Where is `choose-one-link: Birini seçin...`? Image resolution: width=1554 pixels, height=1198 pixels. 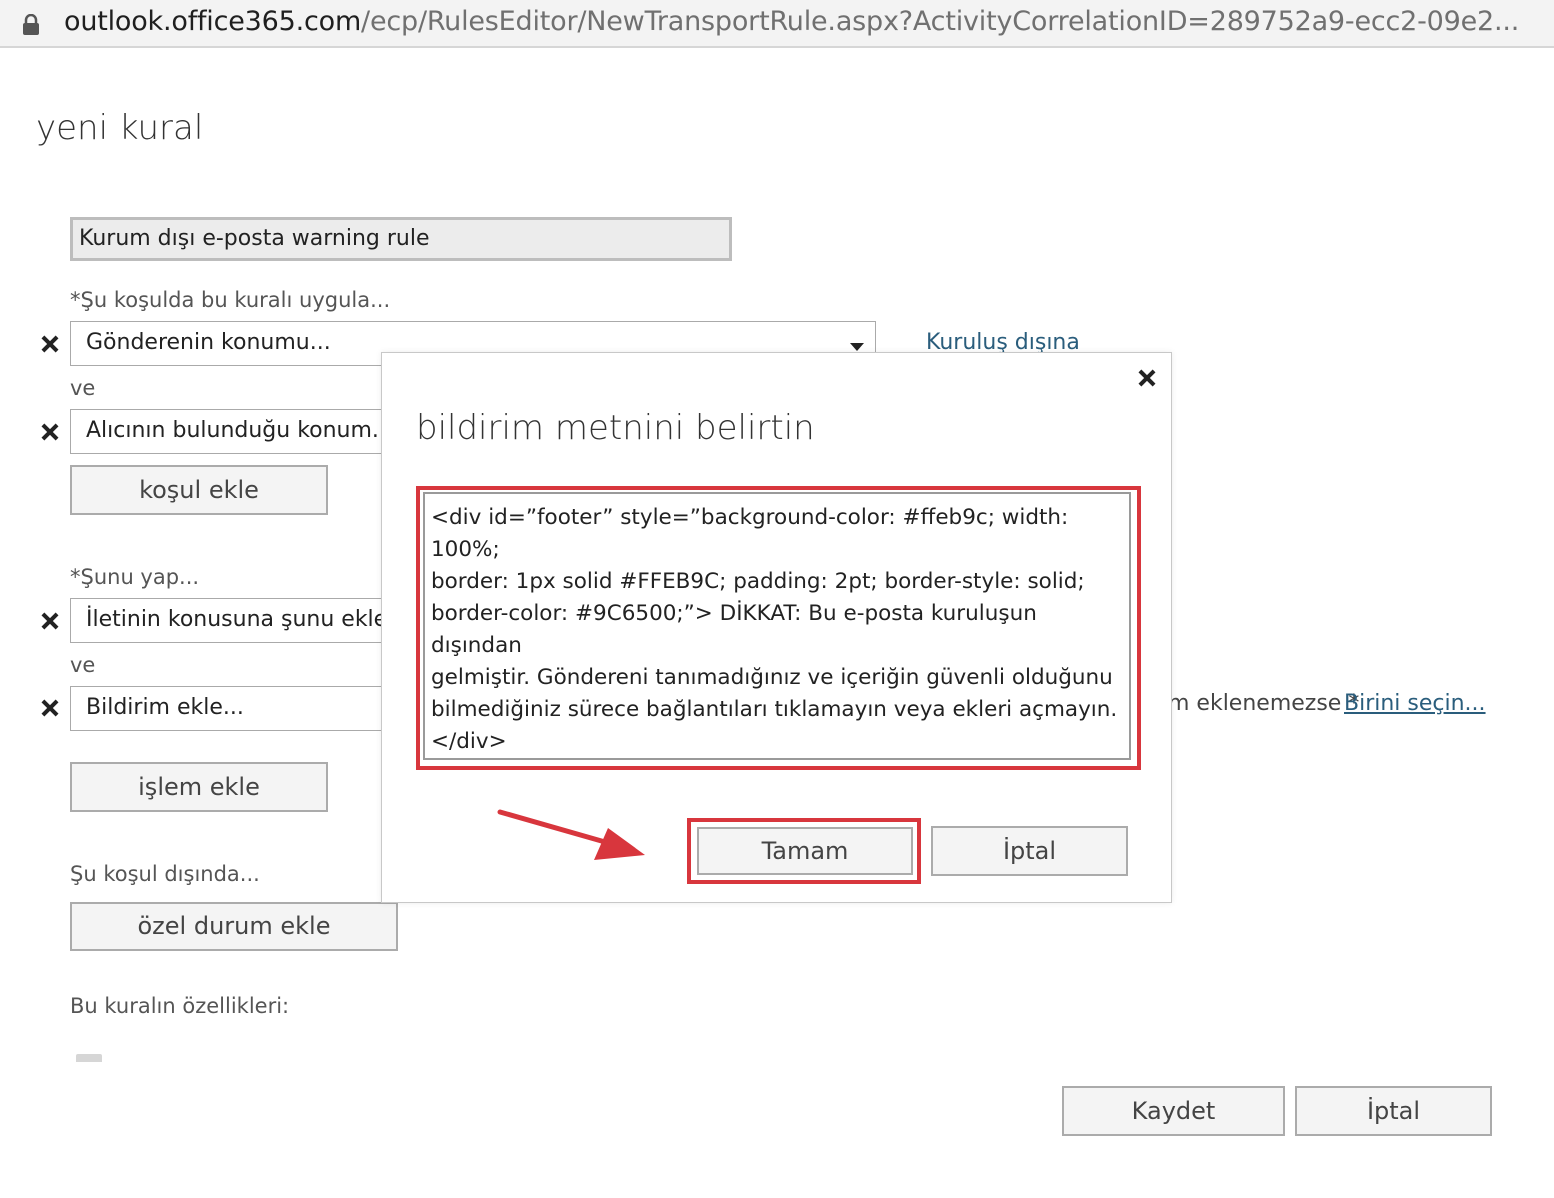 choose-one-link: Birini seçin... is located at coordinates (1415, 703).